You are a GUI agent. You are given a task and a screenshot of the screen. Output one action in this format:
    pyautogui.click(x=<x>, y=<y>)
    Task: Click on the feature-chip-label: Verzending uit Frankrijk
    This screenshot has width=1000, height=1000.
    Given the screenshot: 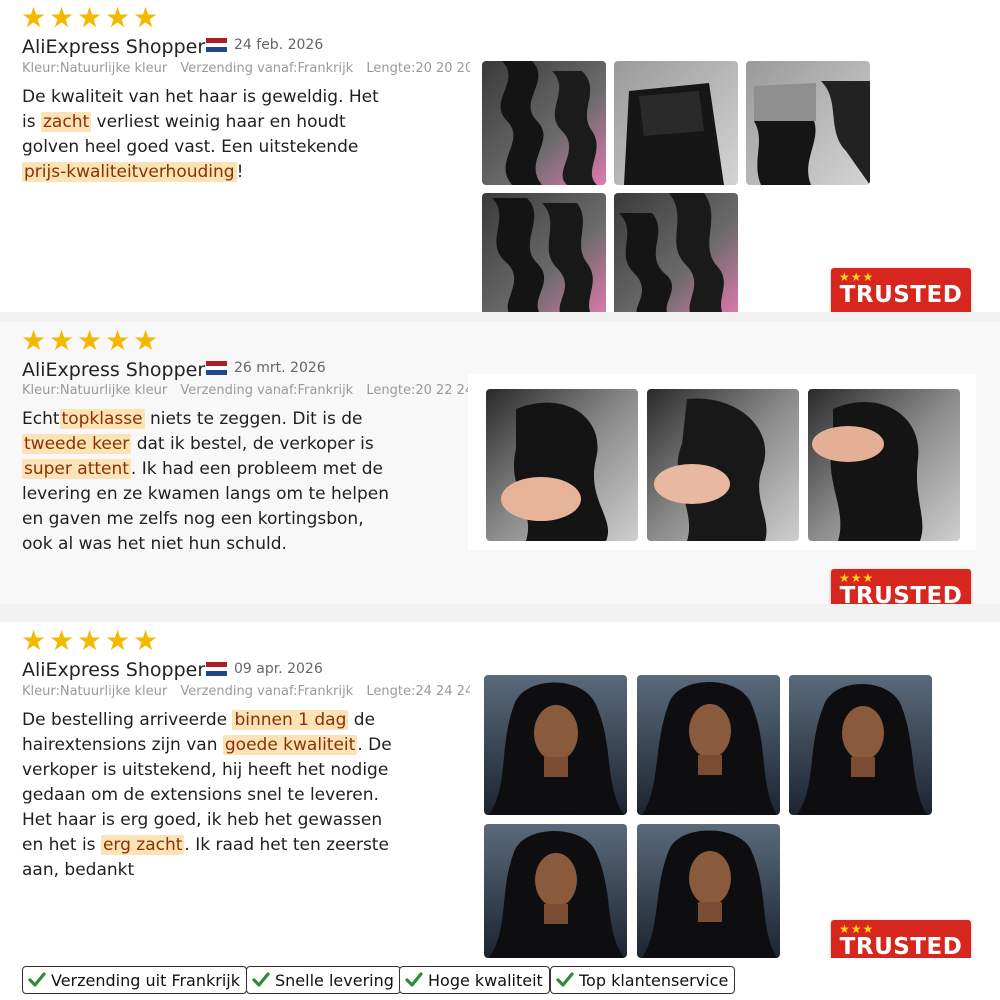 What is the action you would take?
    pyautogui.click(x=145, y=980)
    